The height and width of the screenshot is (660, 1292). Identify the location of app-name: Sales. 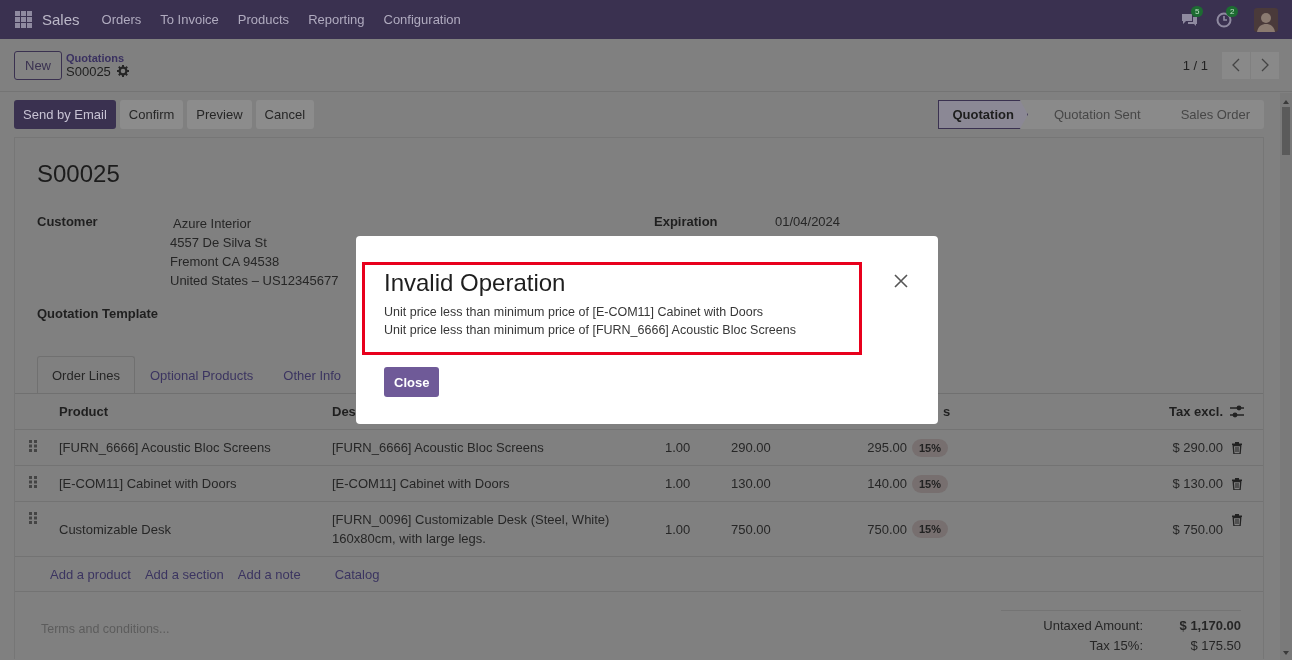
(61, 19).